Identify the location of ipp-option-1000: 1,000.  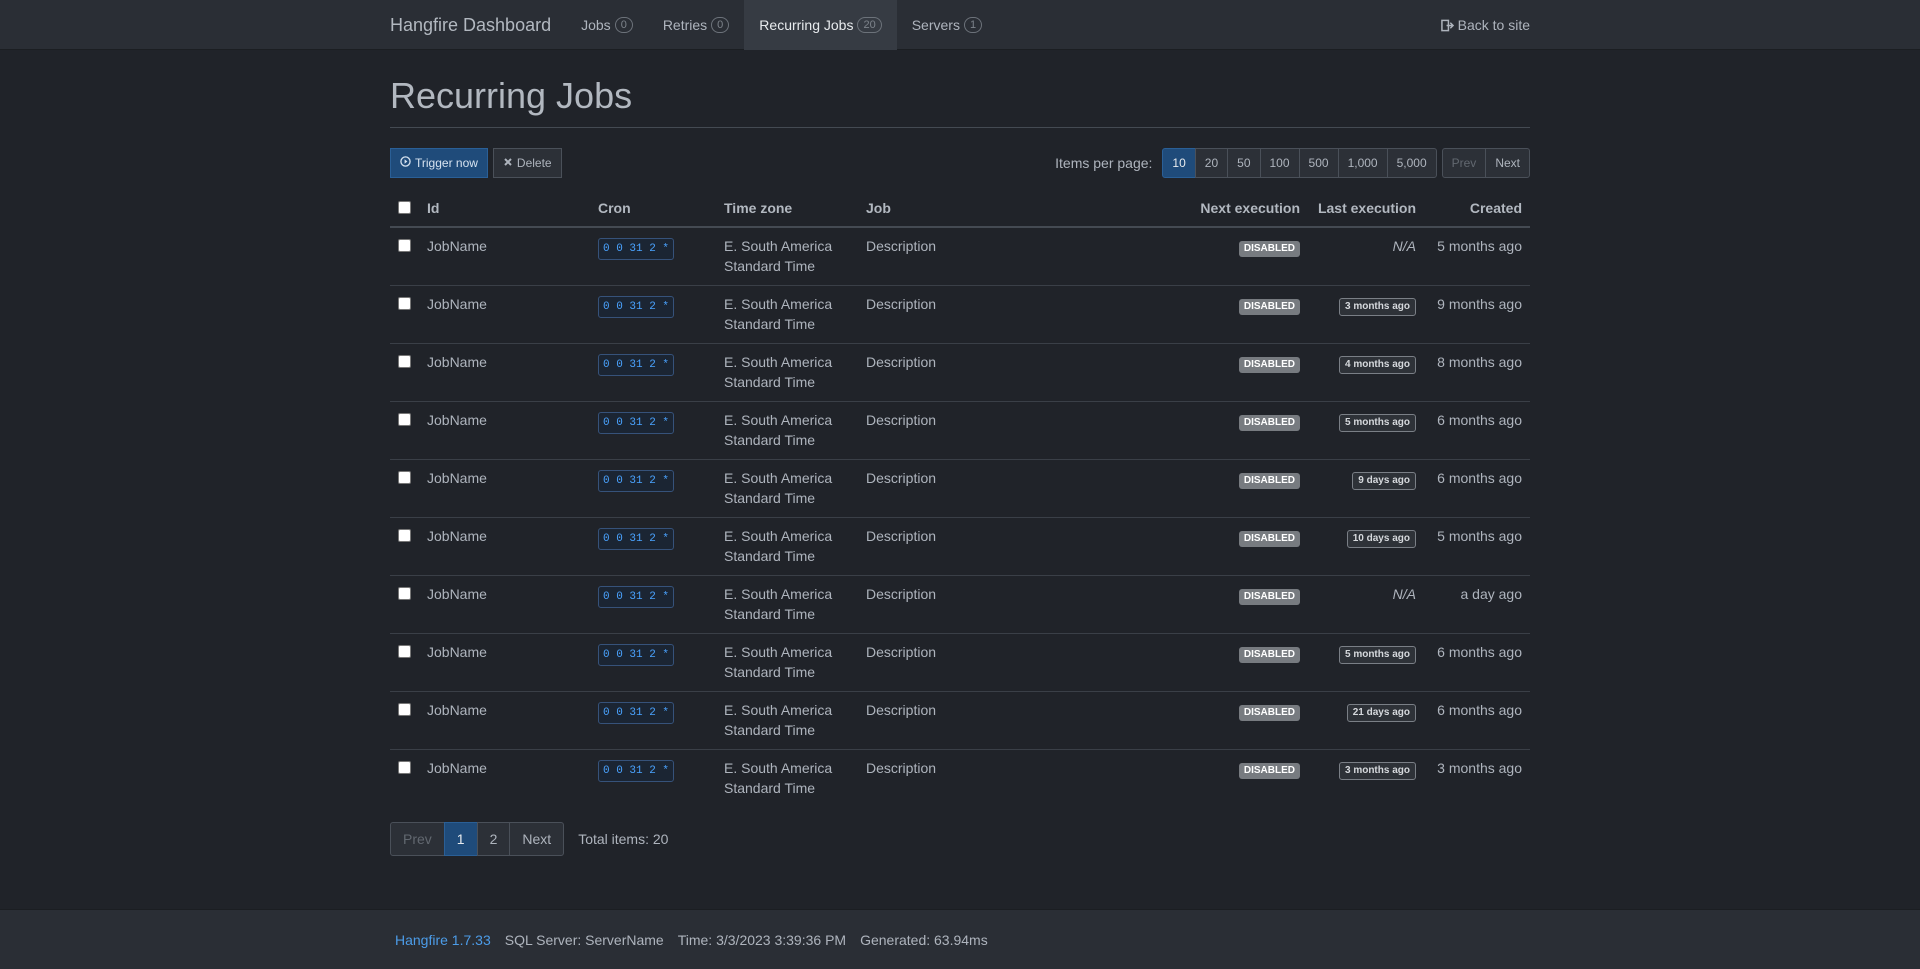
(1362, 163).